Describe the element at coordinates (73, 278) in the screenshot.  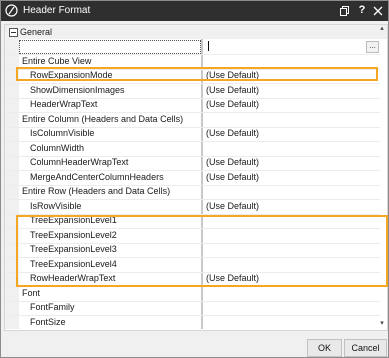
I see `property-name: RowHeaderWrapText` at that location.